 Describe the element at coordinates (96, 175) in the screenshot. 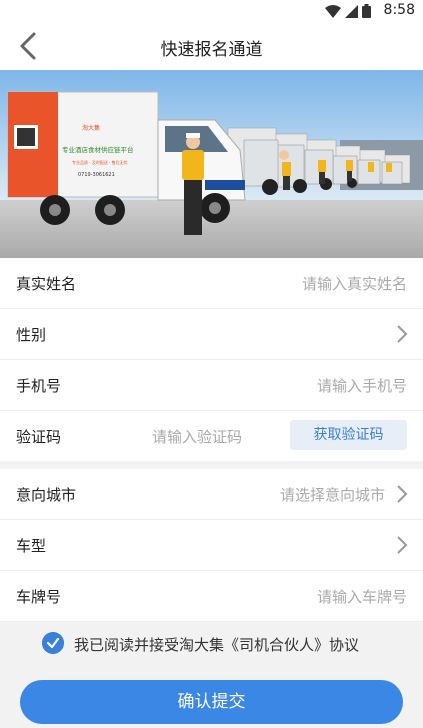

I see `truck-phone-text: 0719-3061621` at that location.